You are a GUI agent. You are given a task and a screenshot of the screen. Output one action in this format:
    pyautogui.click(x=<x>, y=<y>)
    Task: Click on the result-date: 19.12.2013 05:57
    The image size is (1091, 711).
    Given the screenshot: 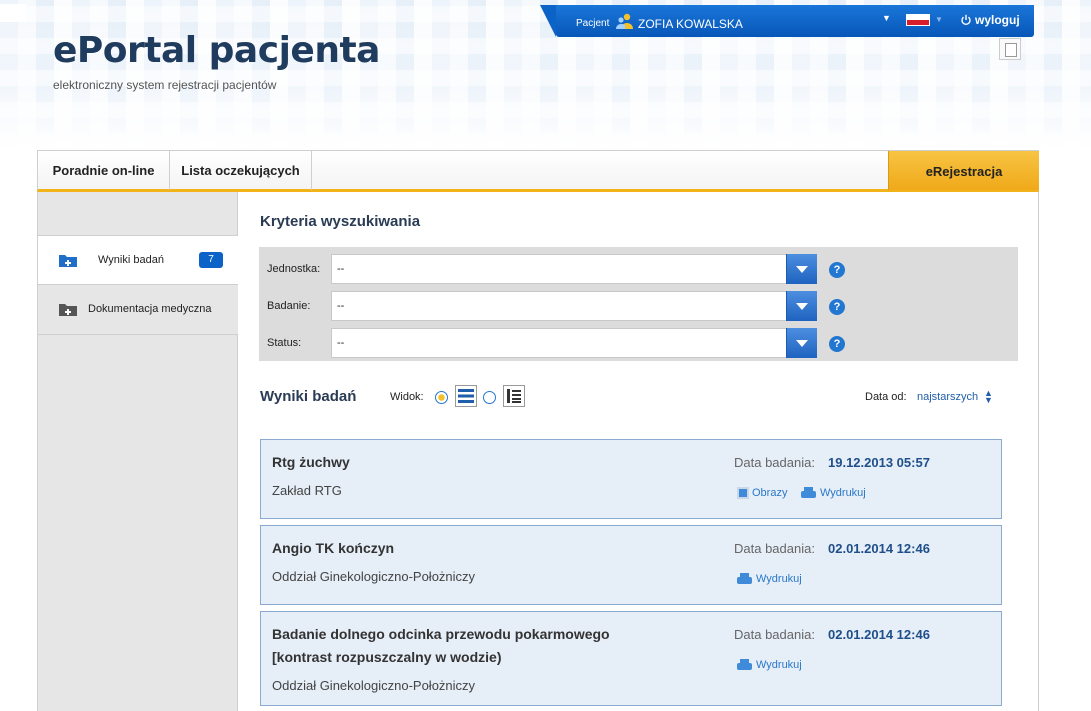 What is the action you would take?
    pyautogui.click(x=879, y=462)
    